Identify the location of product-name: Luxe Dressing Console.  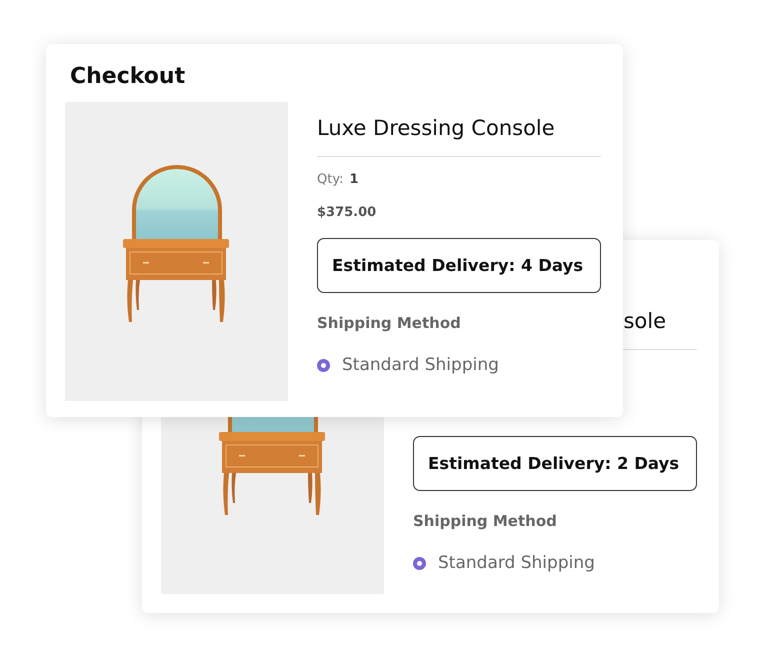
(436, 128).